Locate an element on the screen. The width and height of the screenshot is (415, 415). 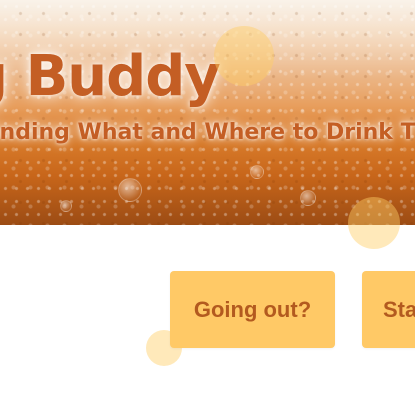
site-tagline: inding What and Where to Drink T is located at coordinates (207, 132).